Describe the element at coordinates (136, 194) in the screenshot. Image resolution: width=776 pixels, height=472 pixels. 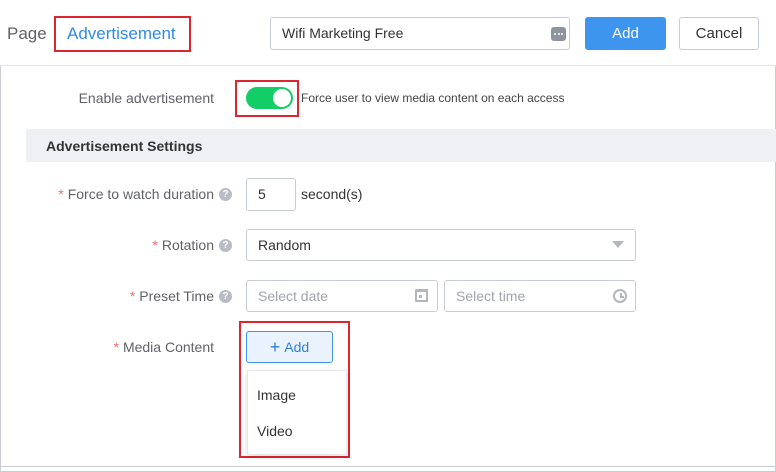
I see `duration-label: * Force to watch duration` at that location.